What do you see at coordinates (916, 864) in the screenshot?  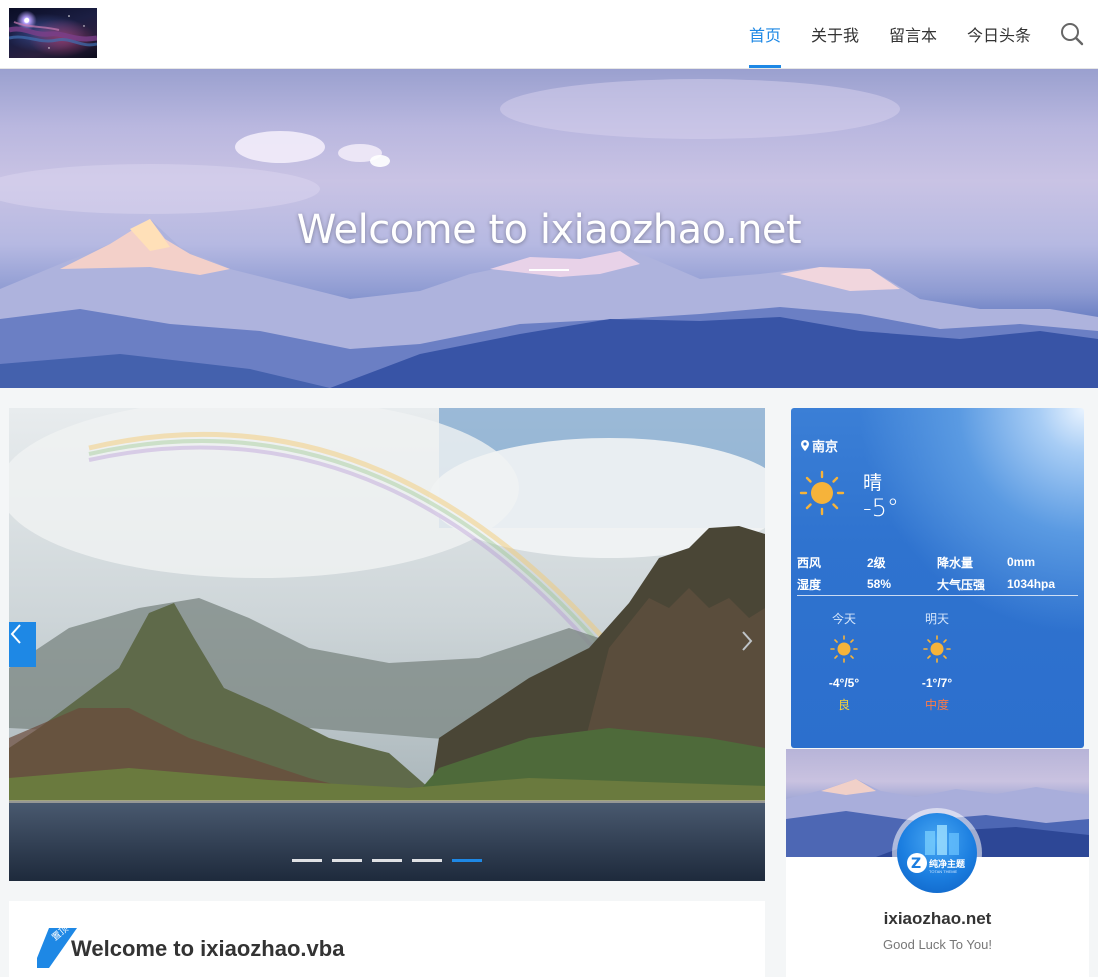 I see `svg-text: Z` at bounding box center [916, 864].